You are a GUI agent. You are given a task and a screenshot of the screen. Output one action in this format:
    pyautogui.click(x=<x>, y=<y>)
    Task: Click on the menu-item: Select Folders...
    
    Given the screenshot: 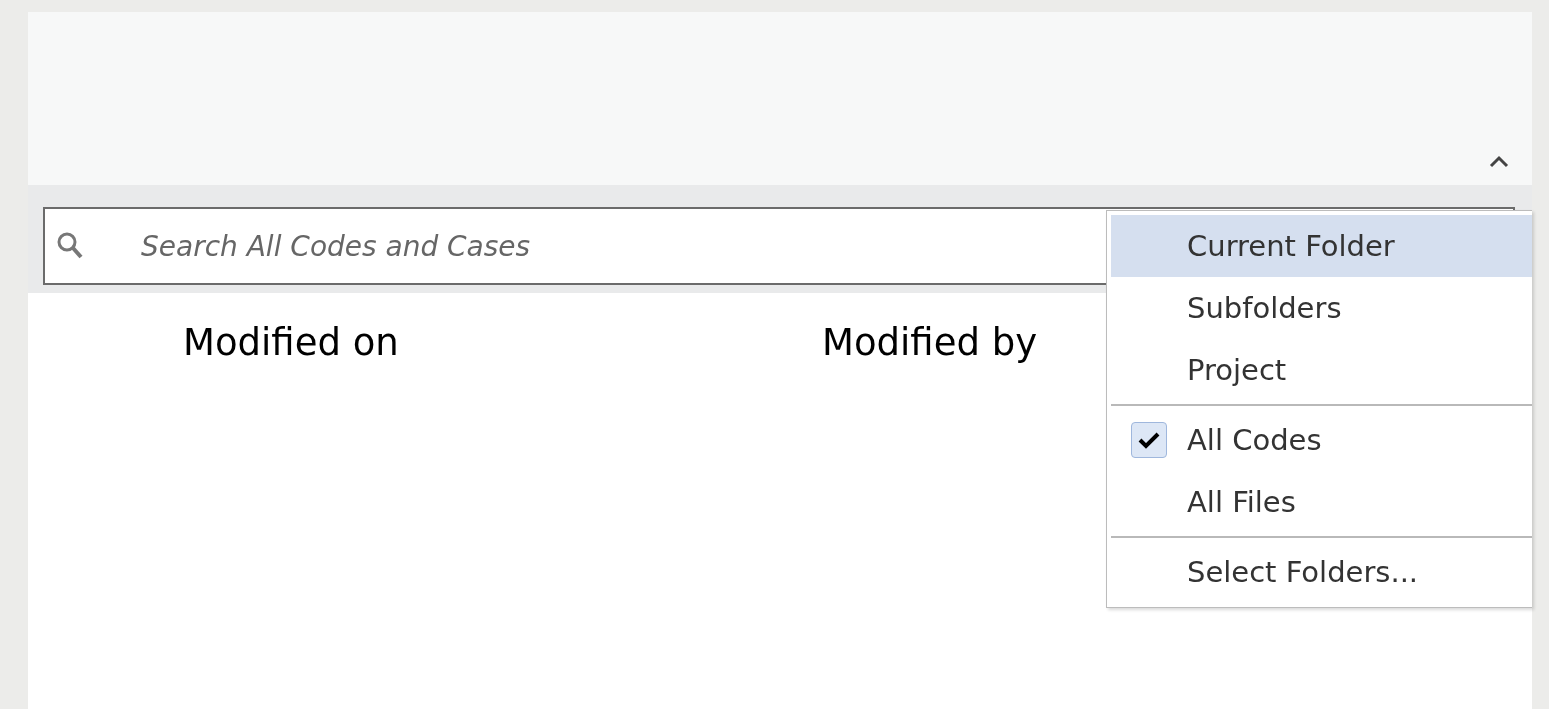 What is the action you would take?
    pyautogui.click(x=1321, y=572)
    